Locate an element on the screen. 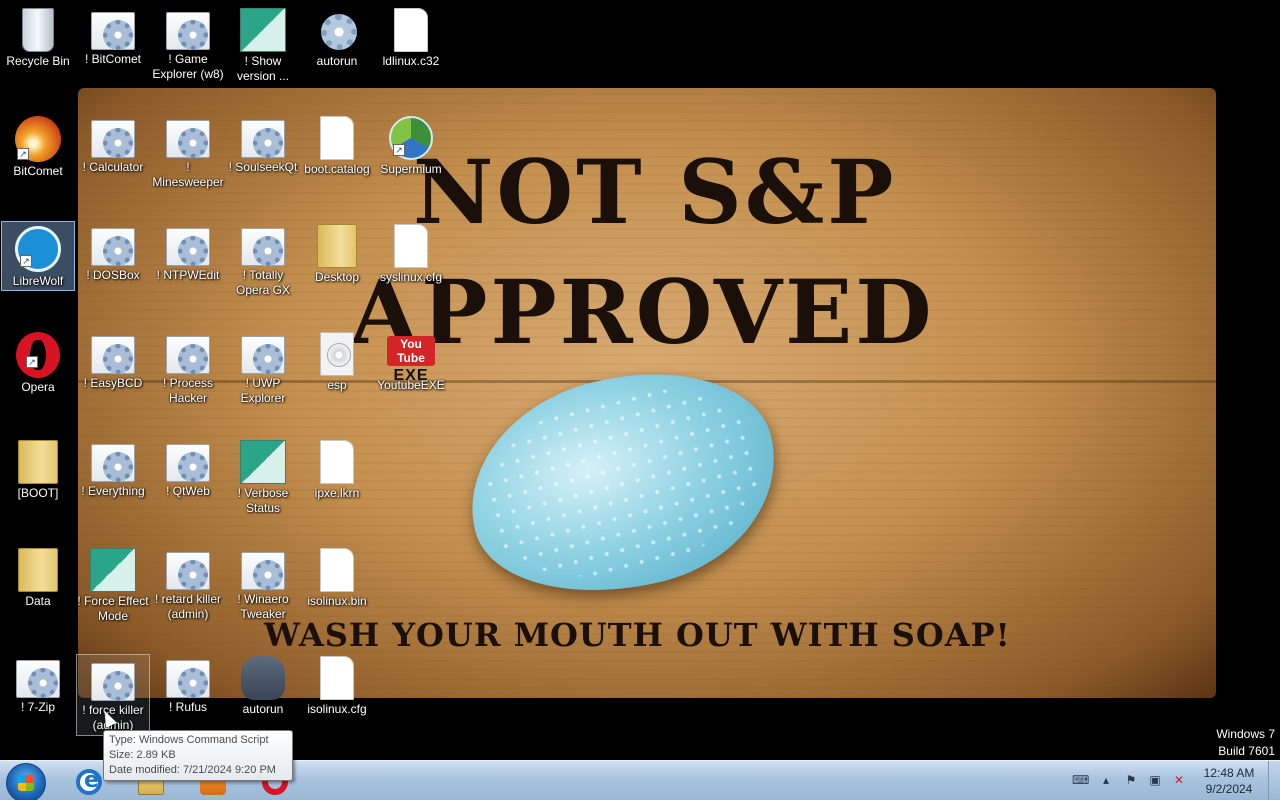 The image size is (1280, 800). keyboard-icon: ⌨ is located at coordinates (1080, 780).